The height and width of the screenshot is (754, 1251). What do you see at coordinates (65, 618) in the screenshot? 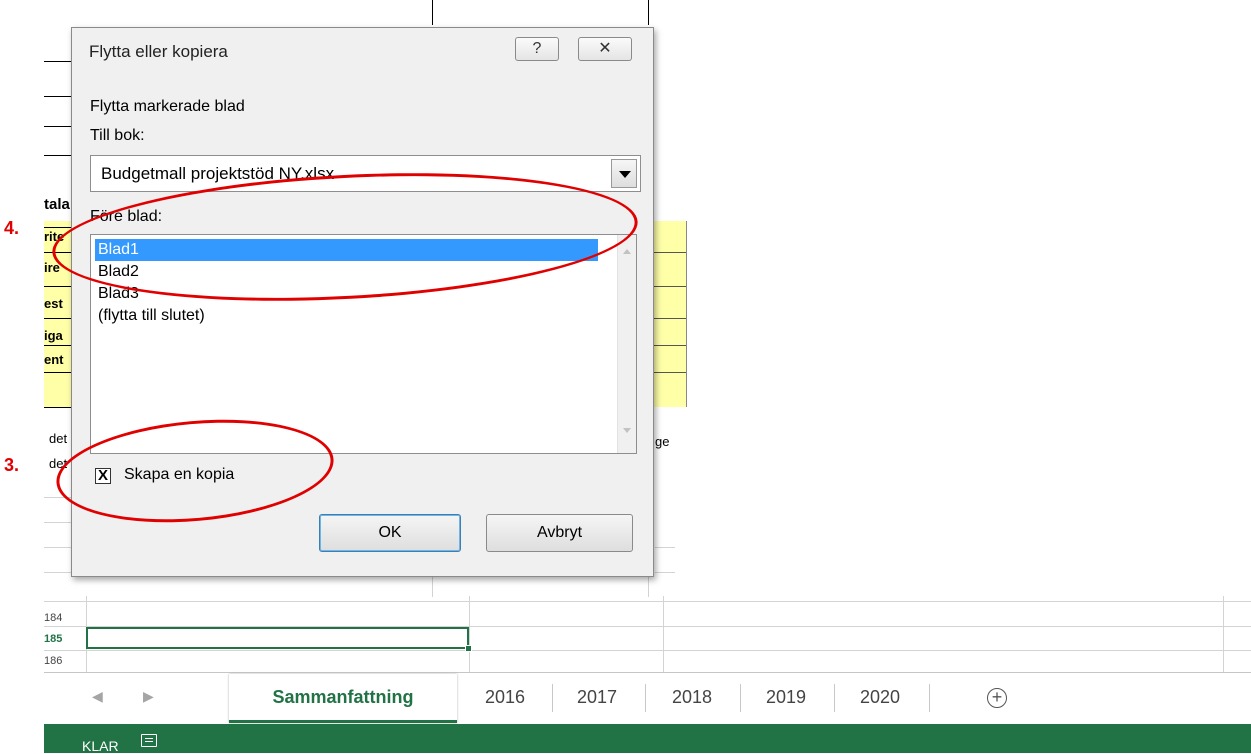
I see `row-header: 184` at bounding box center [65, 618].